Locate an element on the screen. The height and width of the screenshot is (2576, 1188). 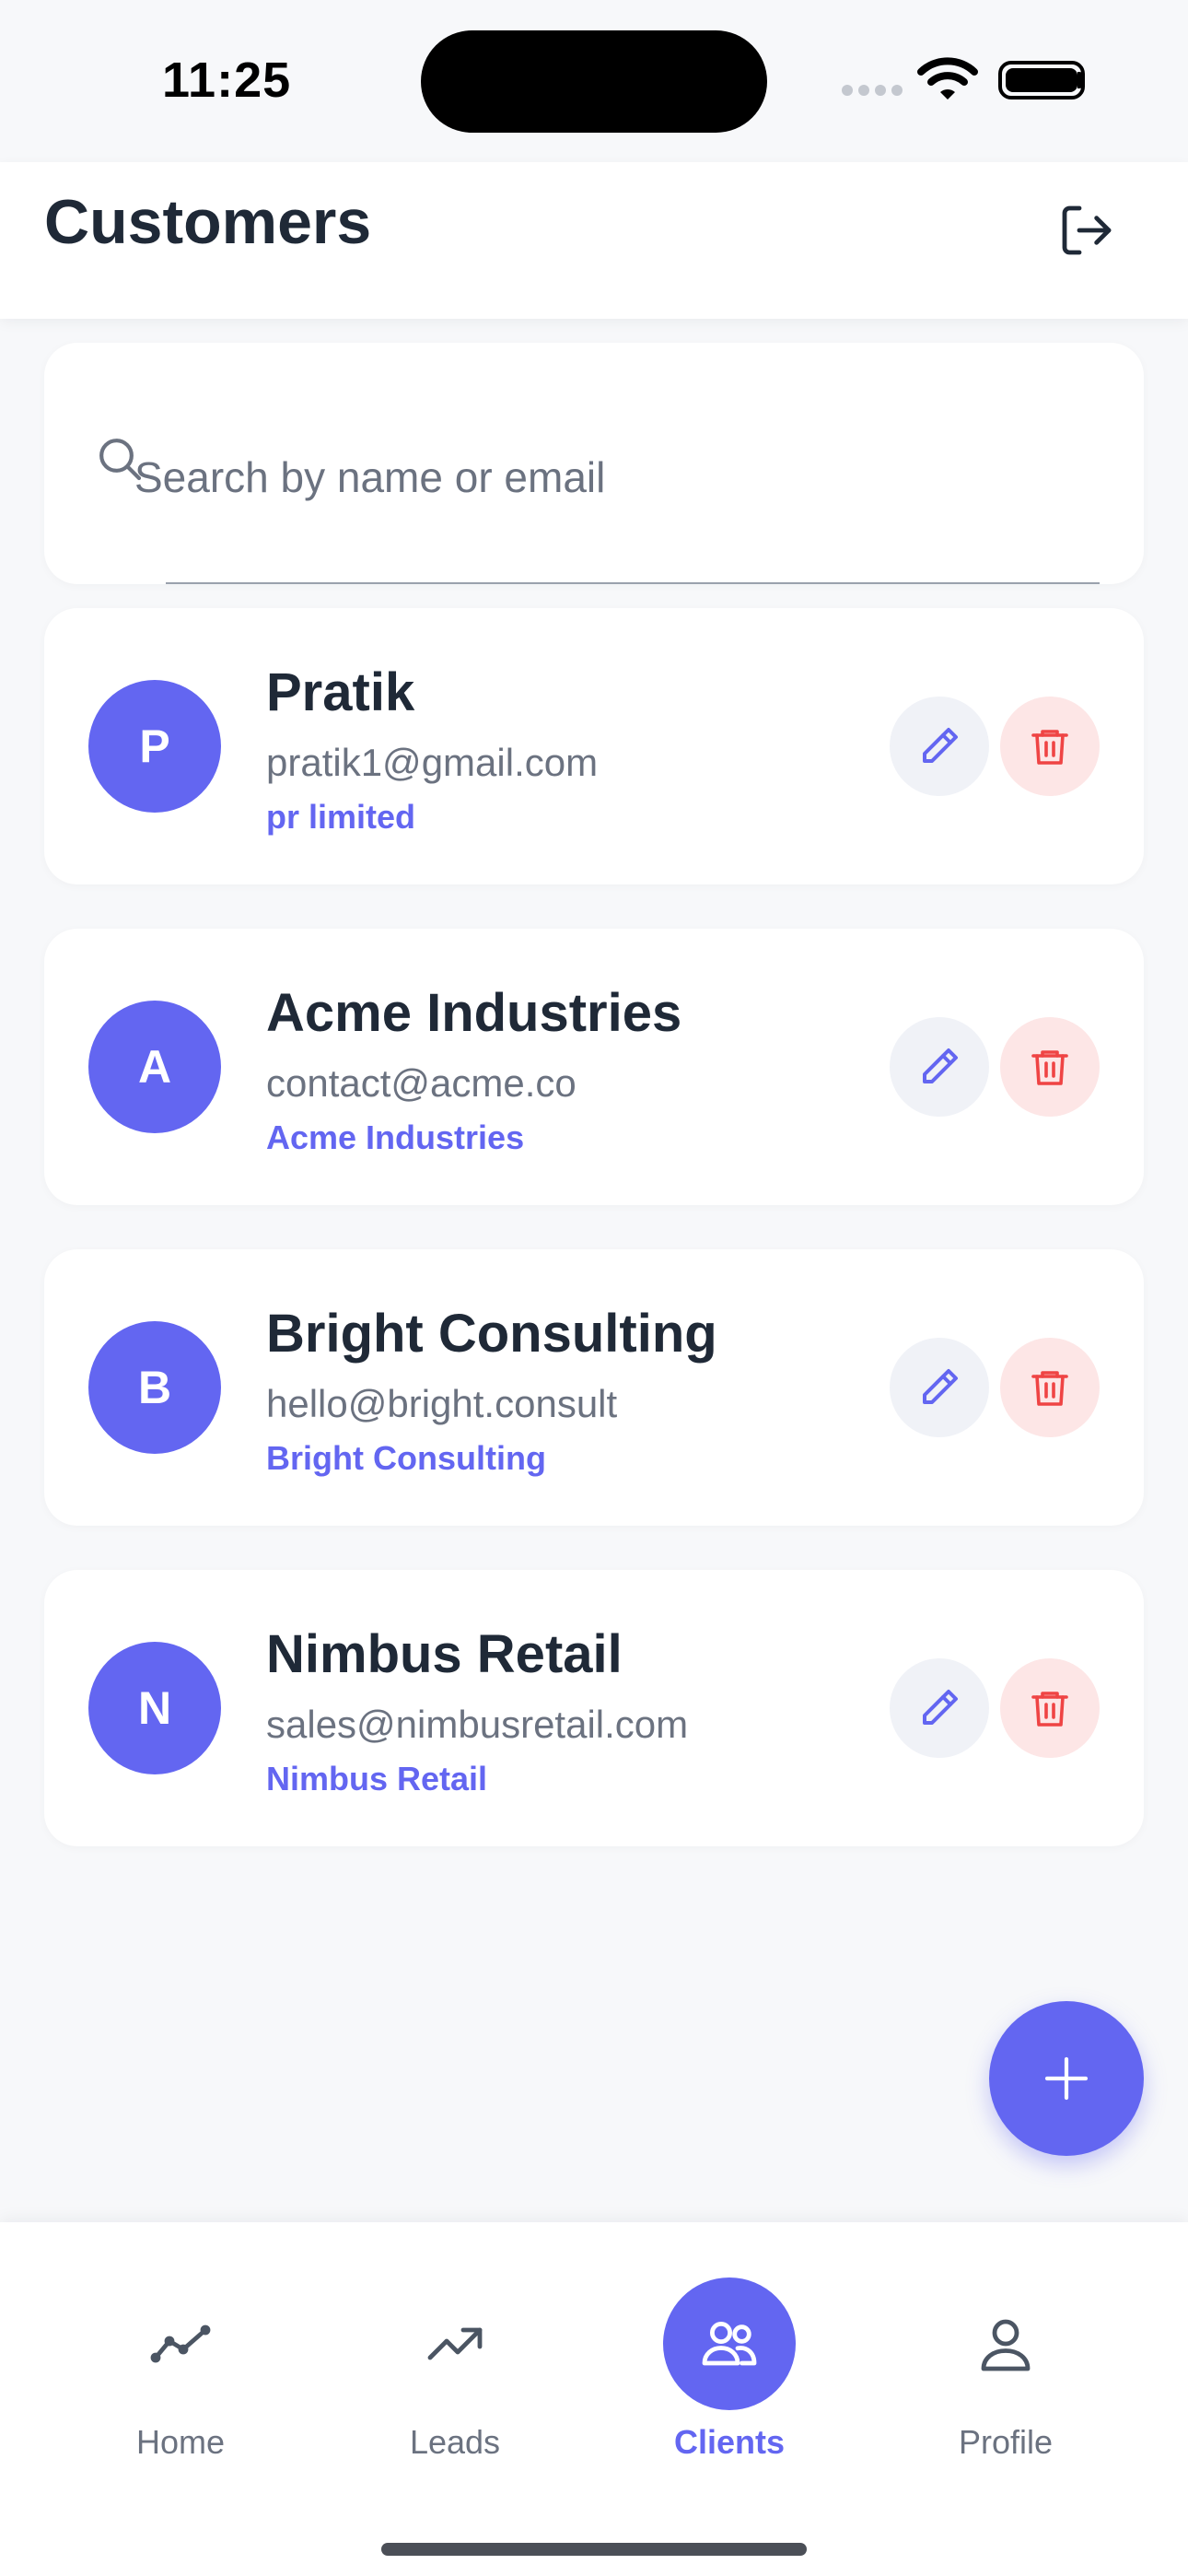
search-underline is located at coordinates (633, 583).